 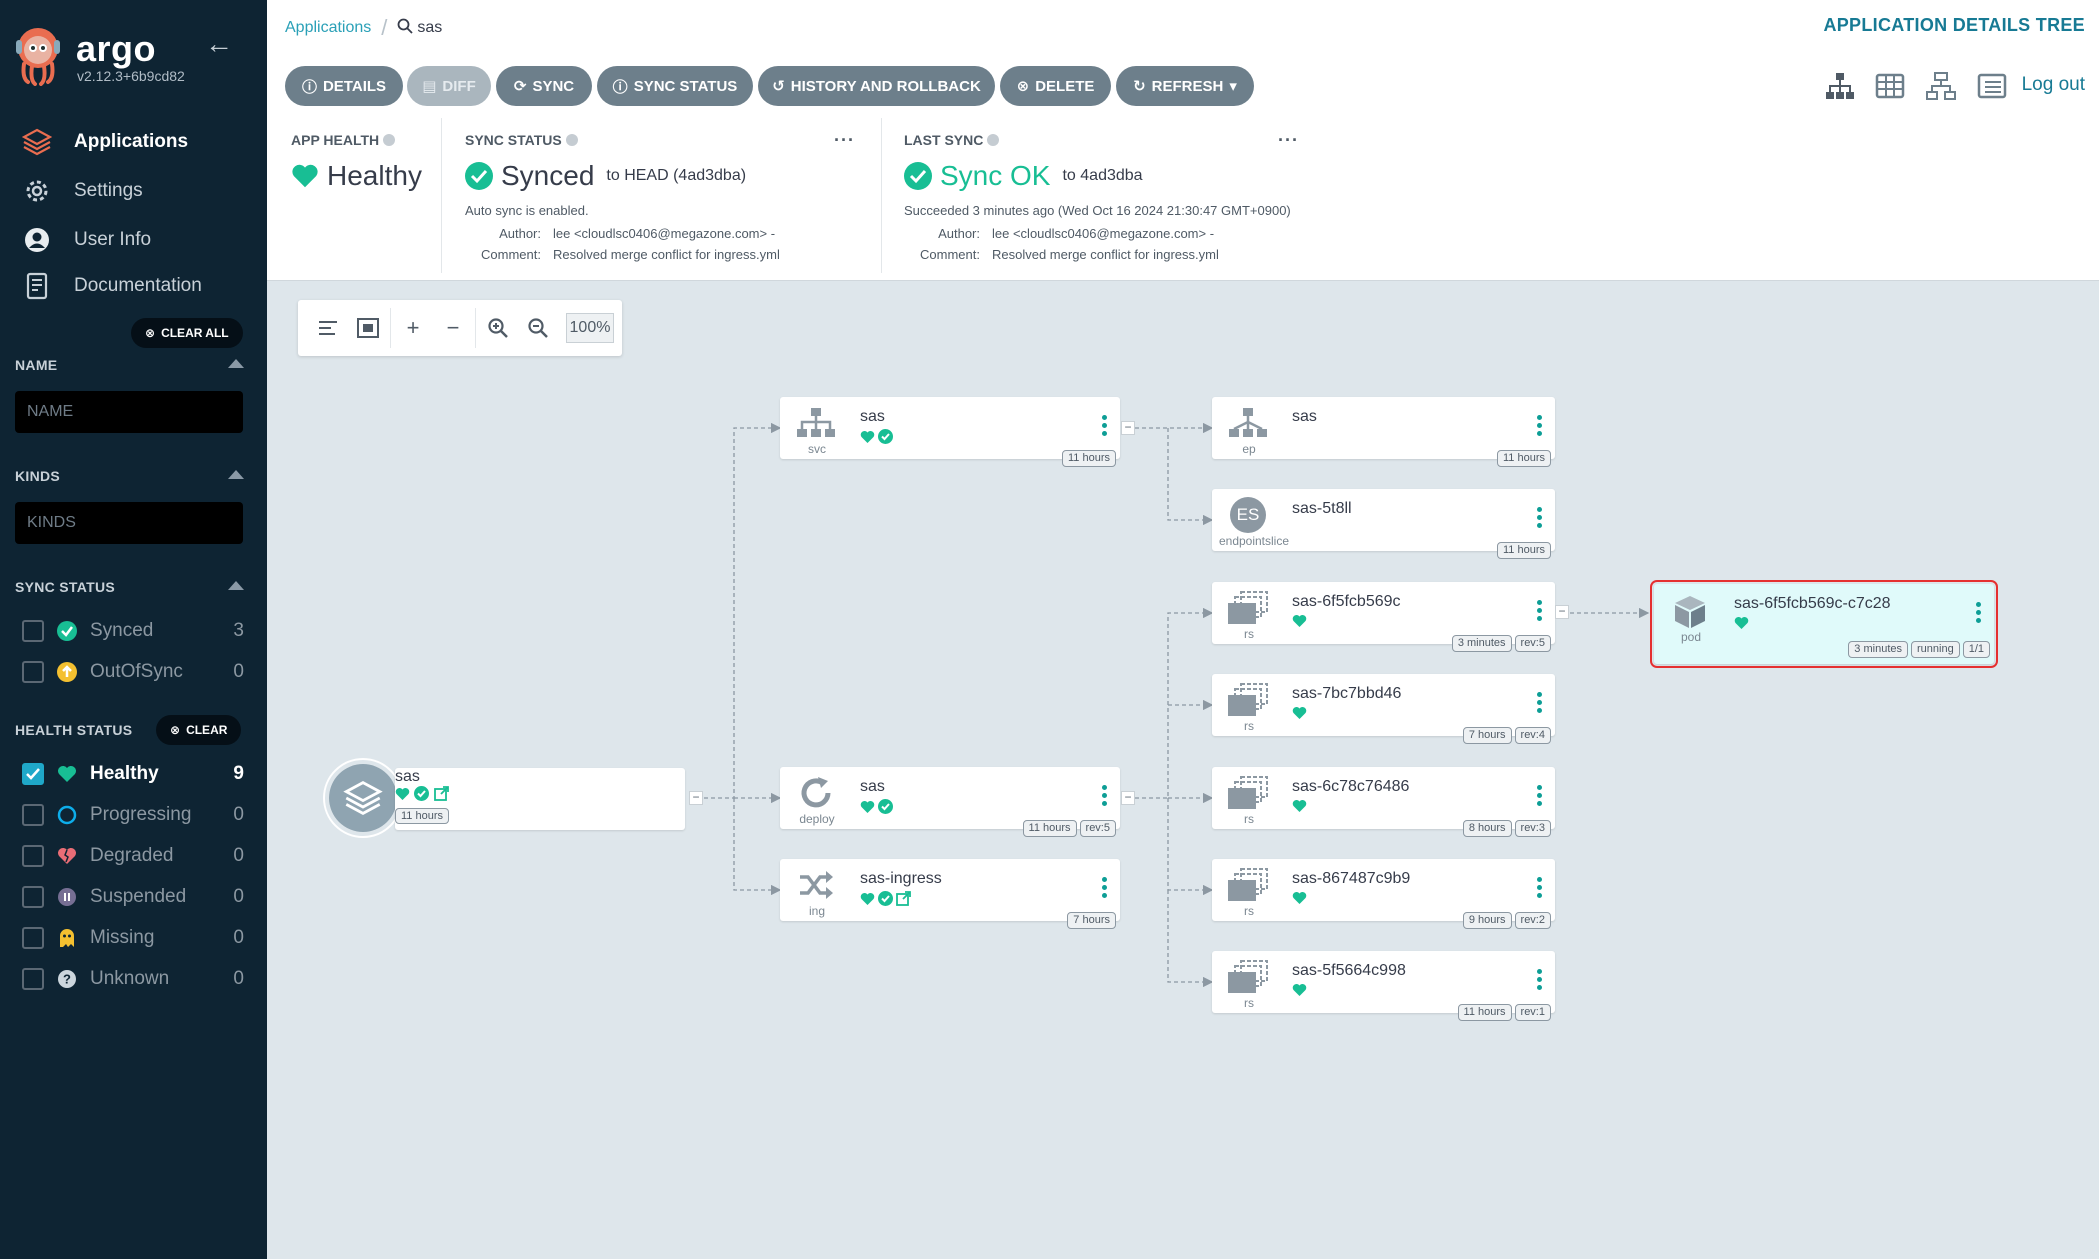 I want to click on node-tags: 3 minutes rev:5, so click(x=1501, y=643).